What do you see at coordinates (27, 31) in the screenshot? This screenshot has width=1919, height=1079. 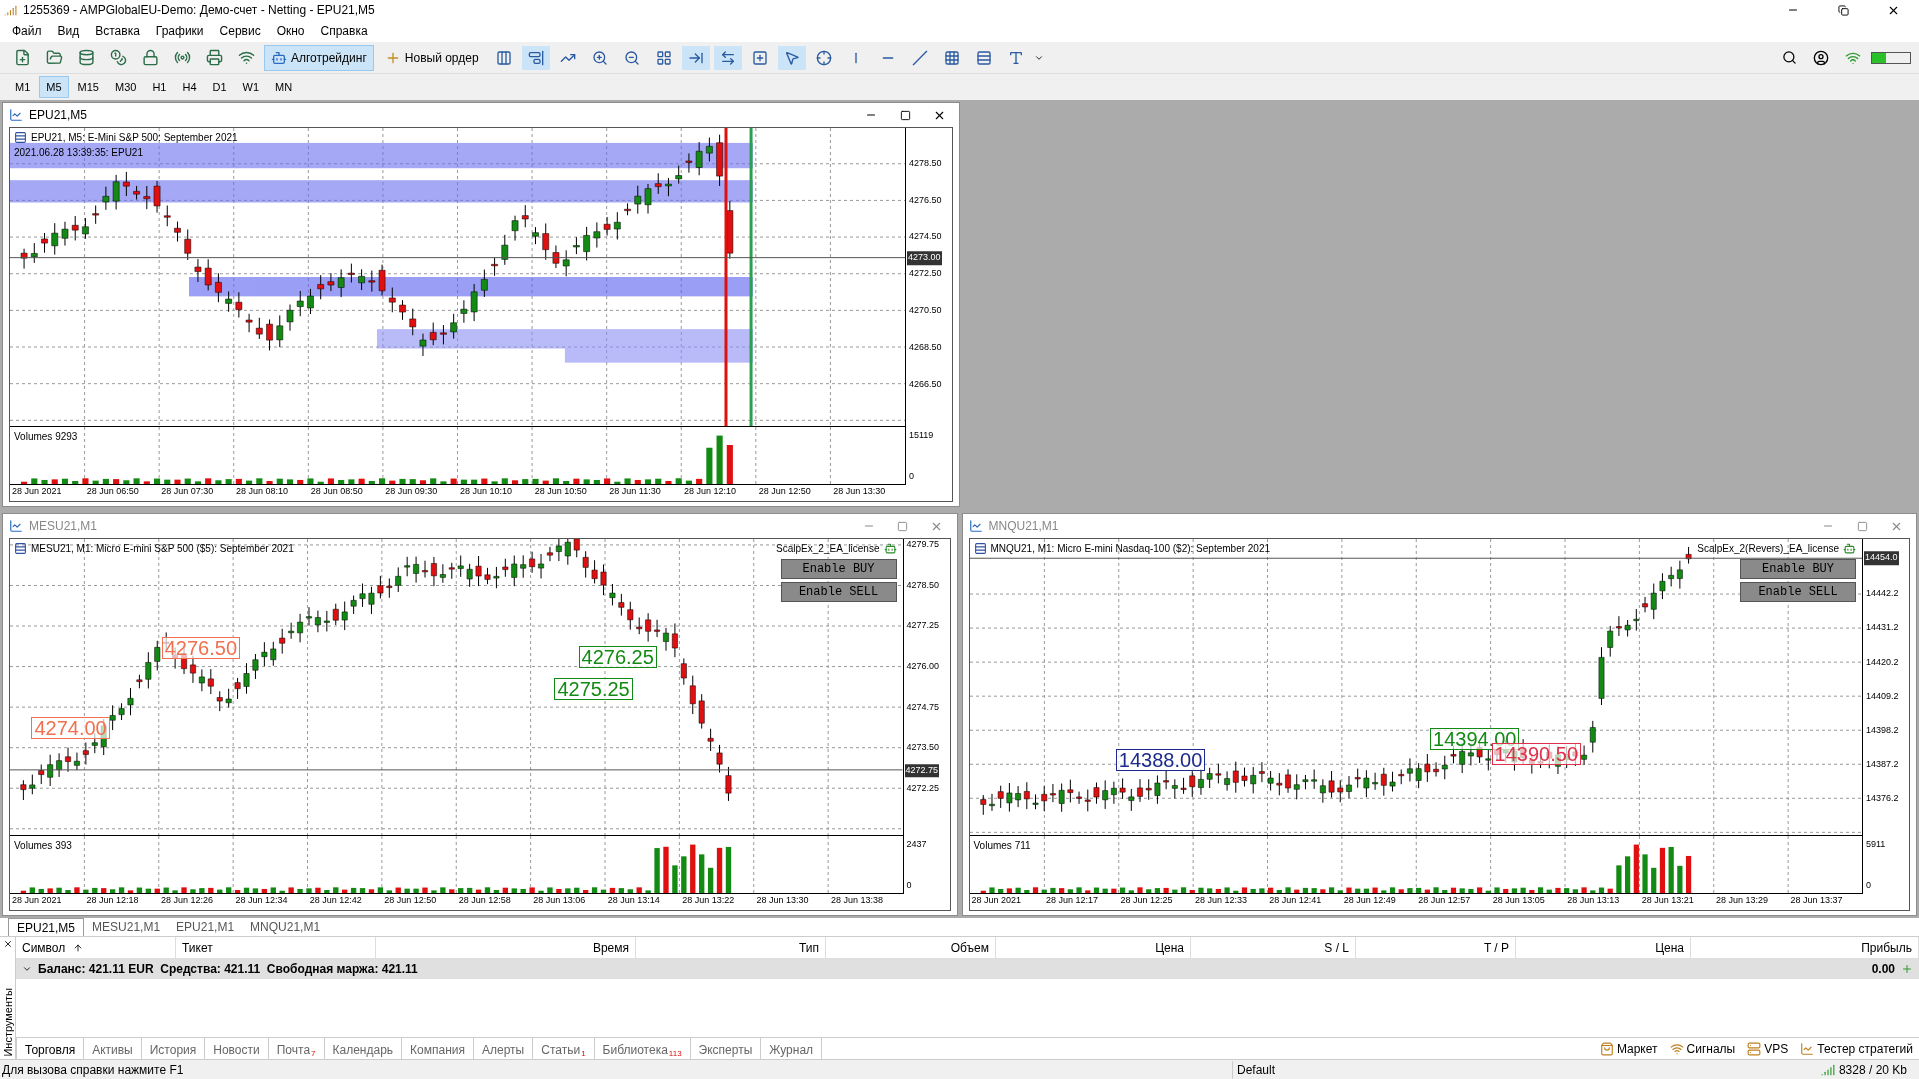 I see `menu-item: Файл` at bounding box center [27, 31].